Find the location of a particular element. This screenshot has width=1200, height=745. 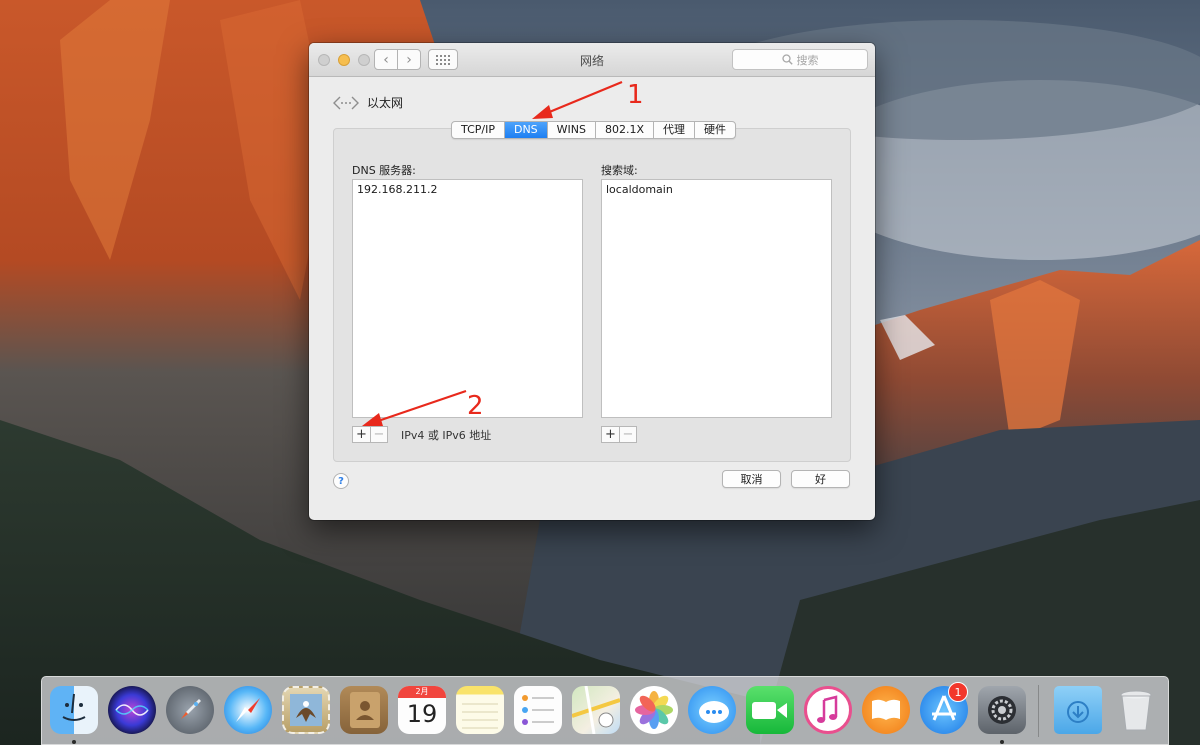

contacts-book-icon is located at coordinates (365, 710).